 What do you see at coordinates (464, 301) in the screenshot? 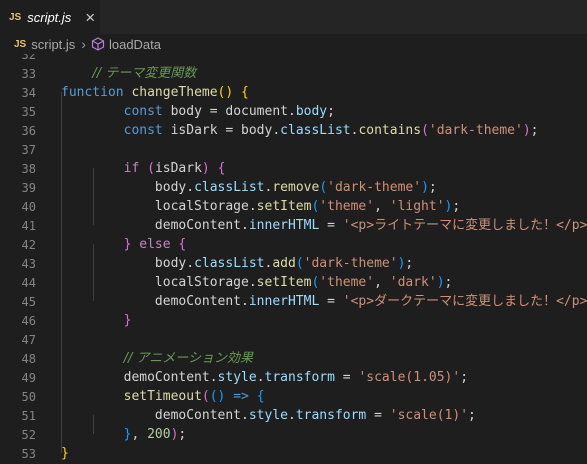
I see `code-token: '<p>ダークテーマに変更しました！</p>'` at bounding box center [464, 301].